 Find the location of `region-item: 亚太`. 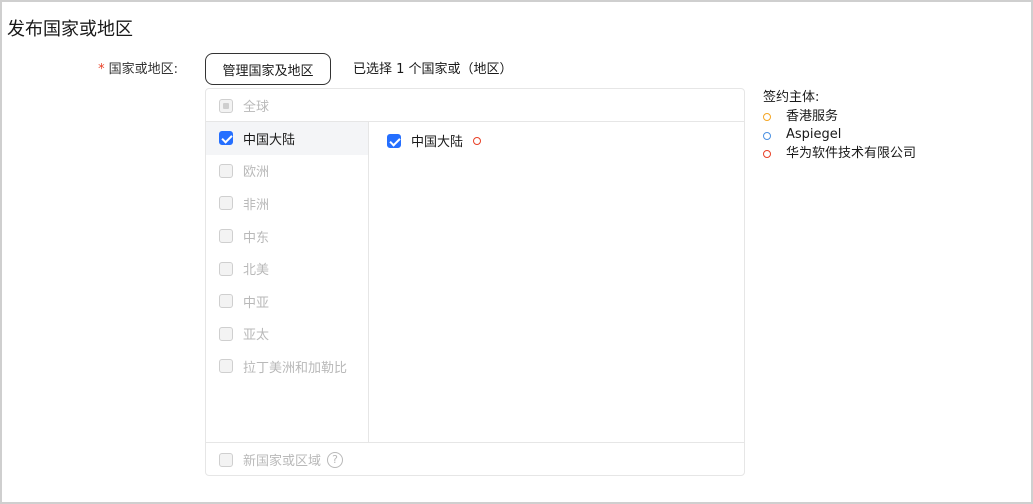

region-item: 亚太 is located at coordinates (287, 334).